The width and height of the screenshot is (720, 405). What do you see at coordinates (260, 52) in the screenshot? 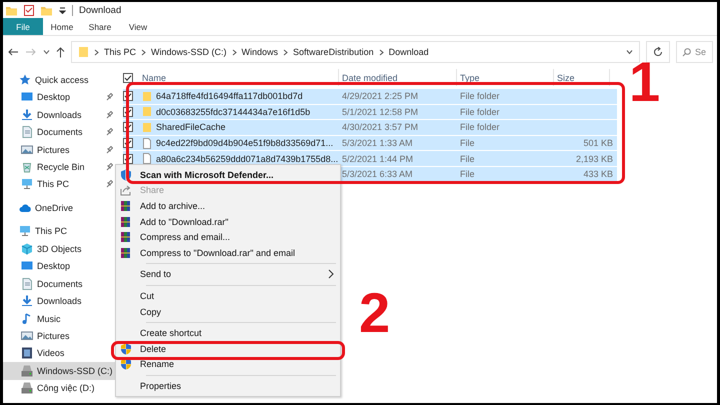
I see `breadcrumb: Windows` at bounding box center [260, 52].